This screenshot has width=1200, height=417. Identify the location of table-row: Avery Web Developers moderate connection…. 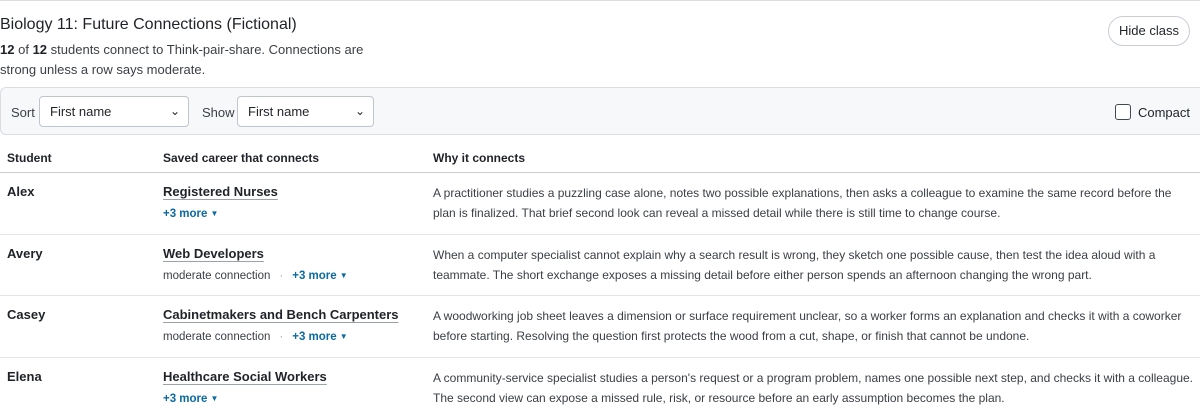
(600, 265).